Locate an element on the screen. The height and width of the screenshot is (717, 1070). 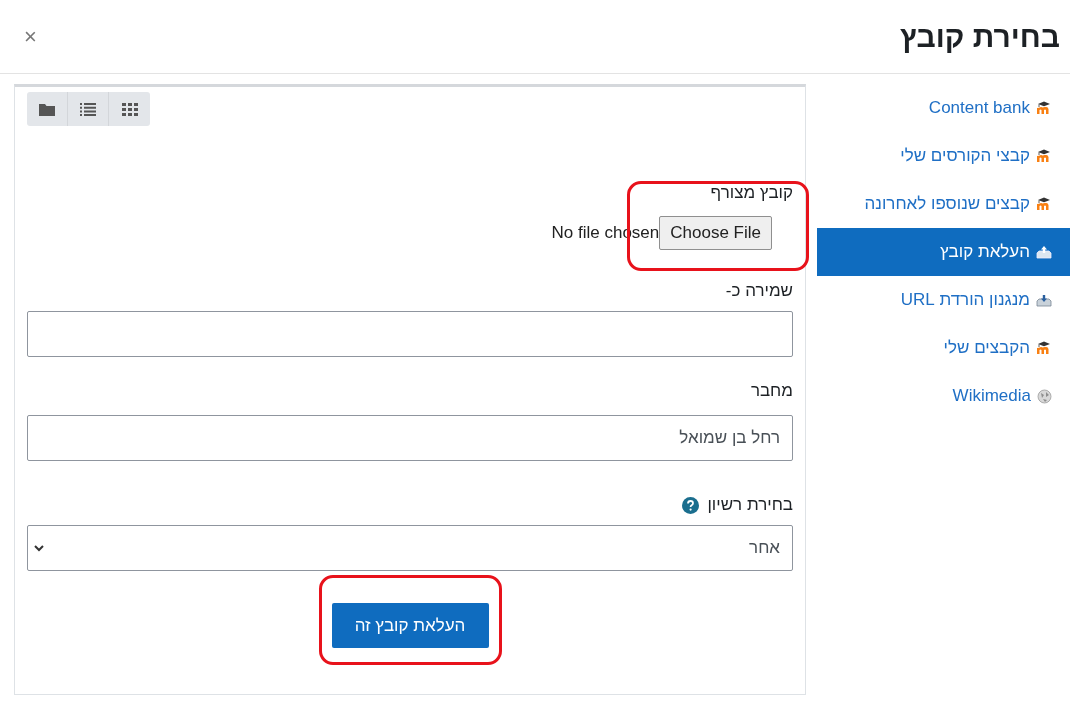
folder-icon is located at coordinates (47, 109).